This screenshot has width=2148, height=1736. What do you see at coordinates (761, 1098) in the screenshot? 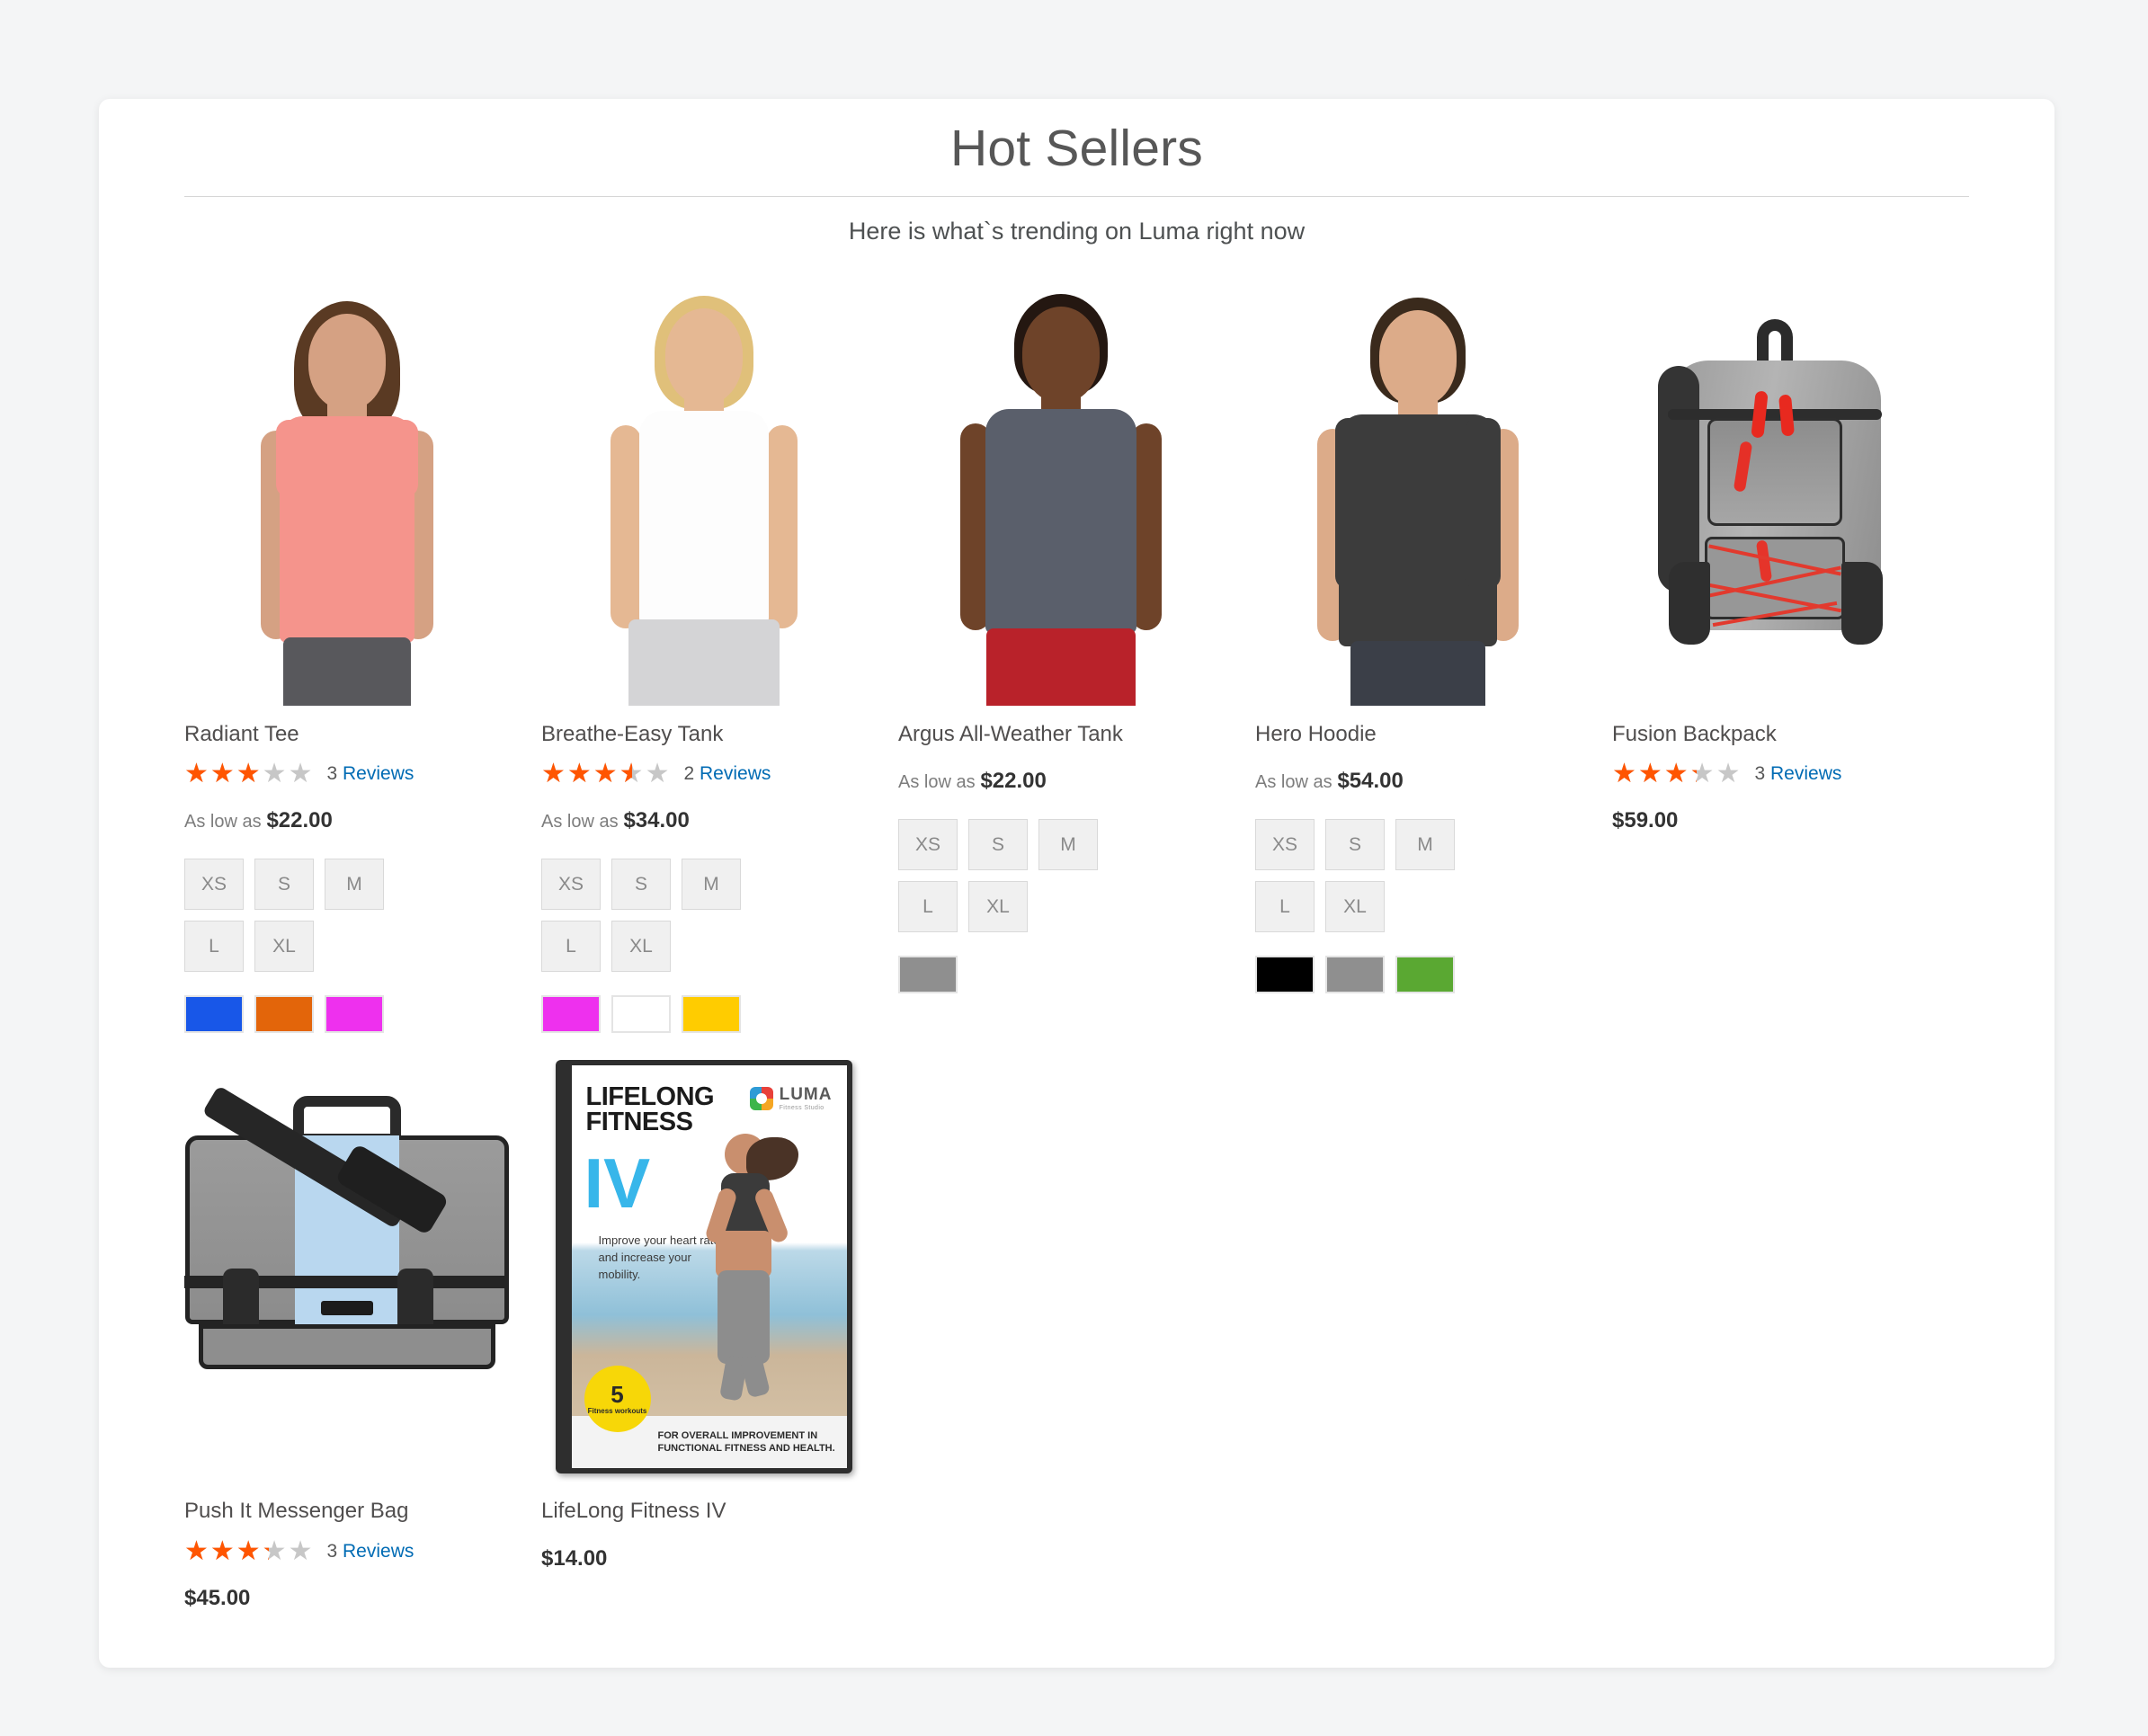
I see `luma-logo-icon` at bounding box center [761, 1098].